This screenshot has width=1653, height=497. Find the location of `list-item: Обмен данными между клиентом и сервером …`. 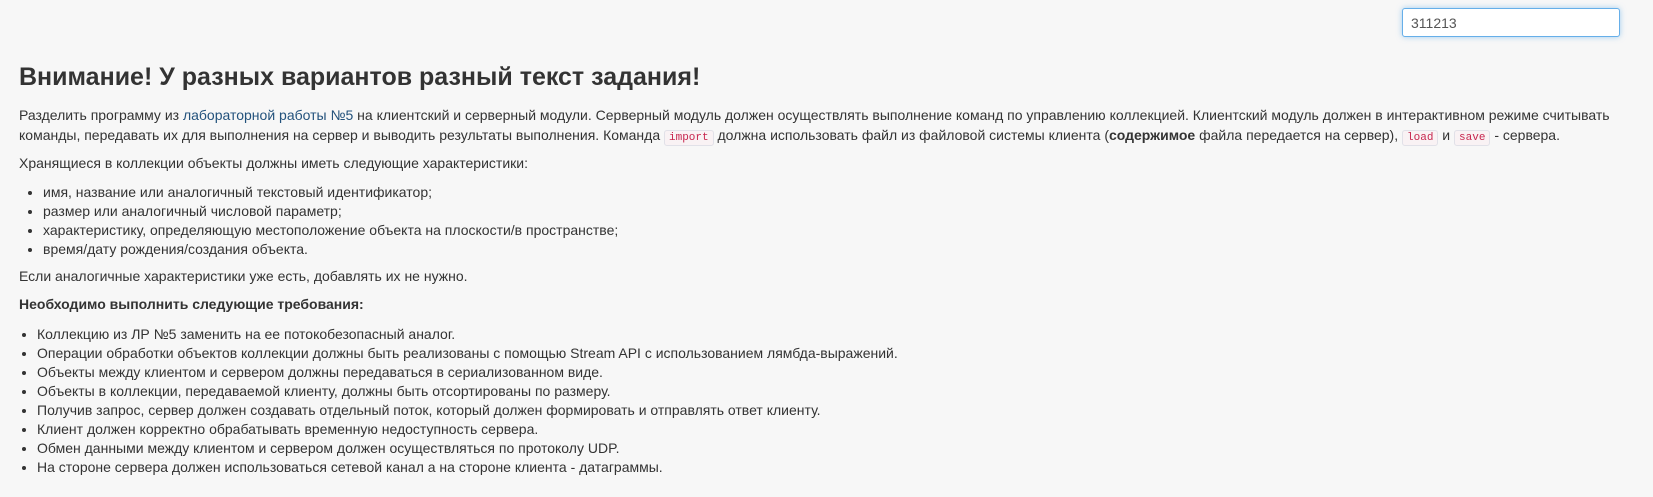

list-item: Обмен данными между клиентом и сервером … is located at coordinates (840, 448).